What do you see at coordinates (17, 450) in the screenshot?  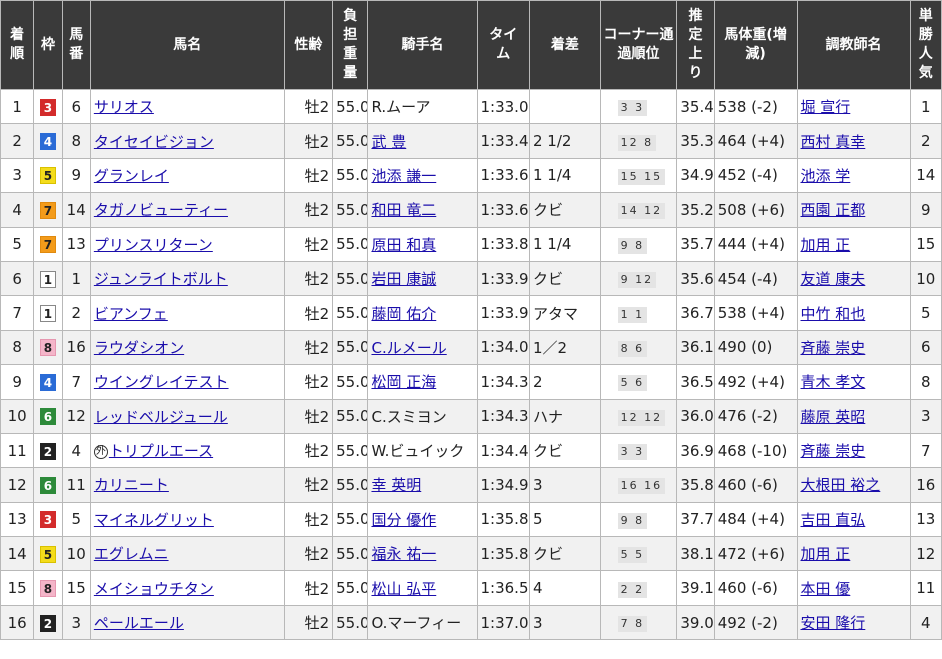 I see `cell-rank: 11` at bounding box center [17, 450].